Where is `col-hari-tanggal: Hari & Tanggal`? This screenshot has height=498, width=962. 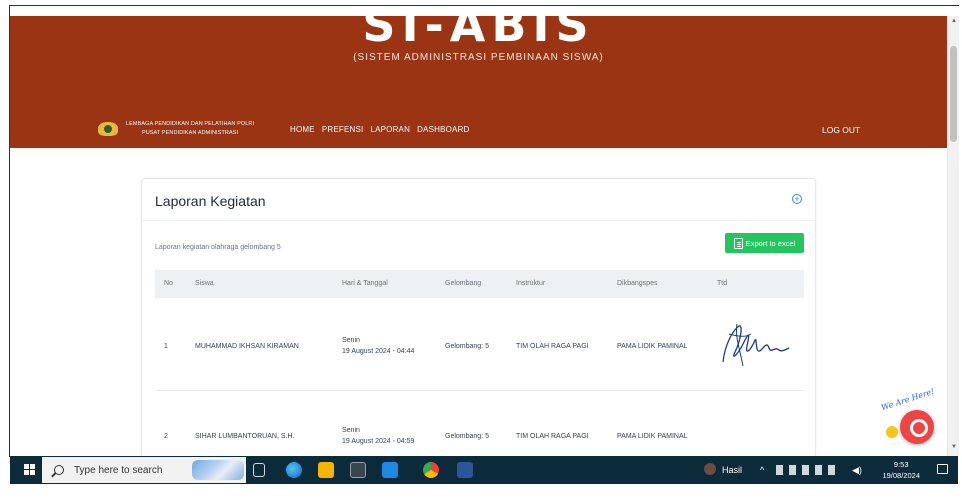 col-hari-tanggal: Hari & Tanggal is located at coordinates (365, 283).